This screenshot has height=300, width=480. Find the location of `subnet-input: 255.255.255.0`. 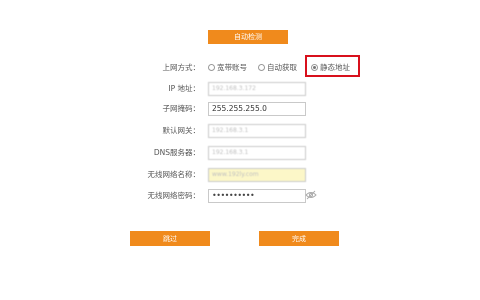

subnet-input: 255.255.255.0 is located at coordinates (257, 109).